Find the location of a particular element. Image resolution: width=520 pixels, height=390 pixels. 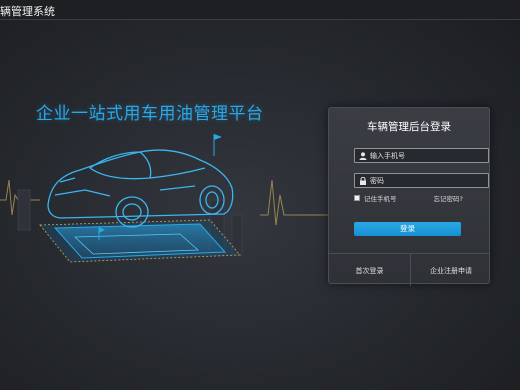

lock-icon is located at coordinates (362, 180).